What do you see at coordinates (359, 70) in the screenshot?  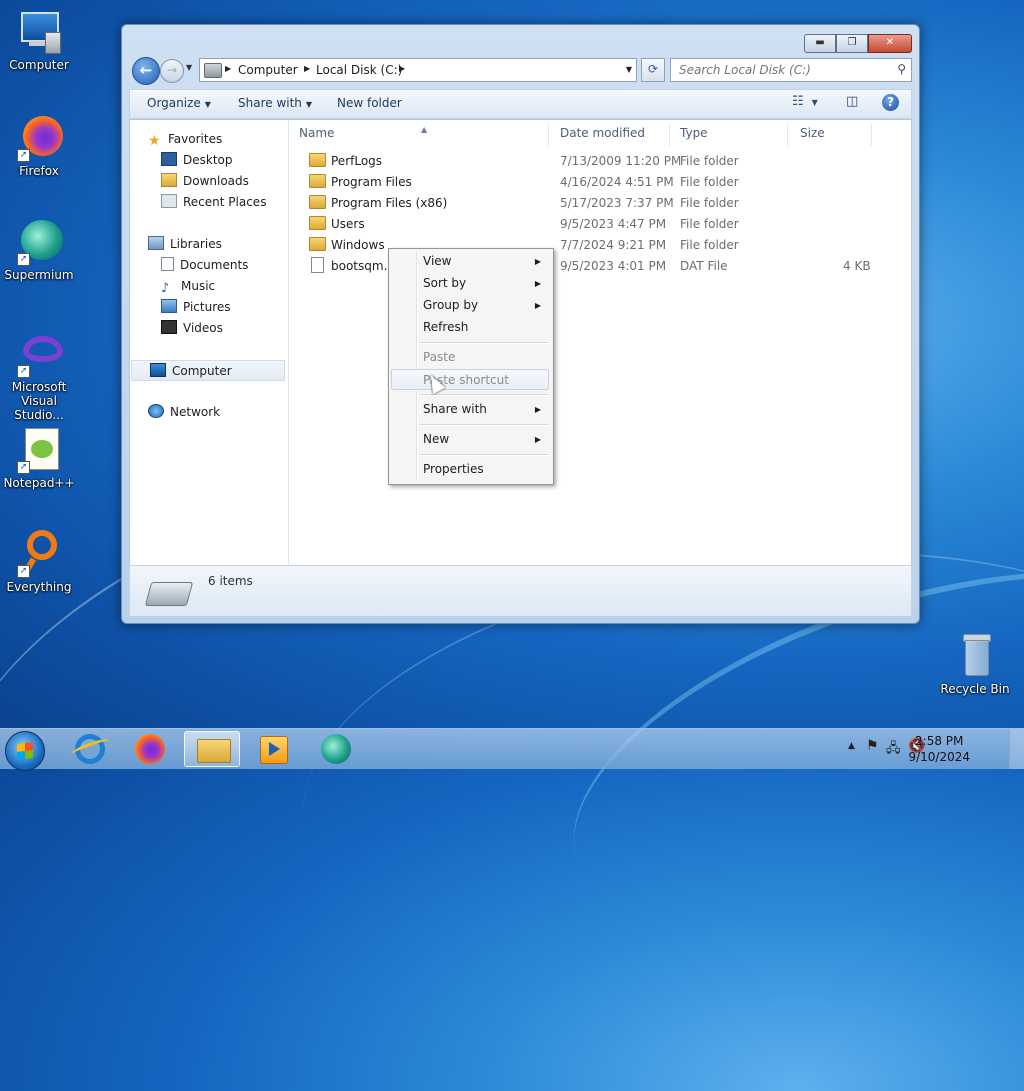 I see `breadcrumb-local-disk: Local Disk (C:)` at bounding box center [359, 70].